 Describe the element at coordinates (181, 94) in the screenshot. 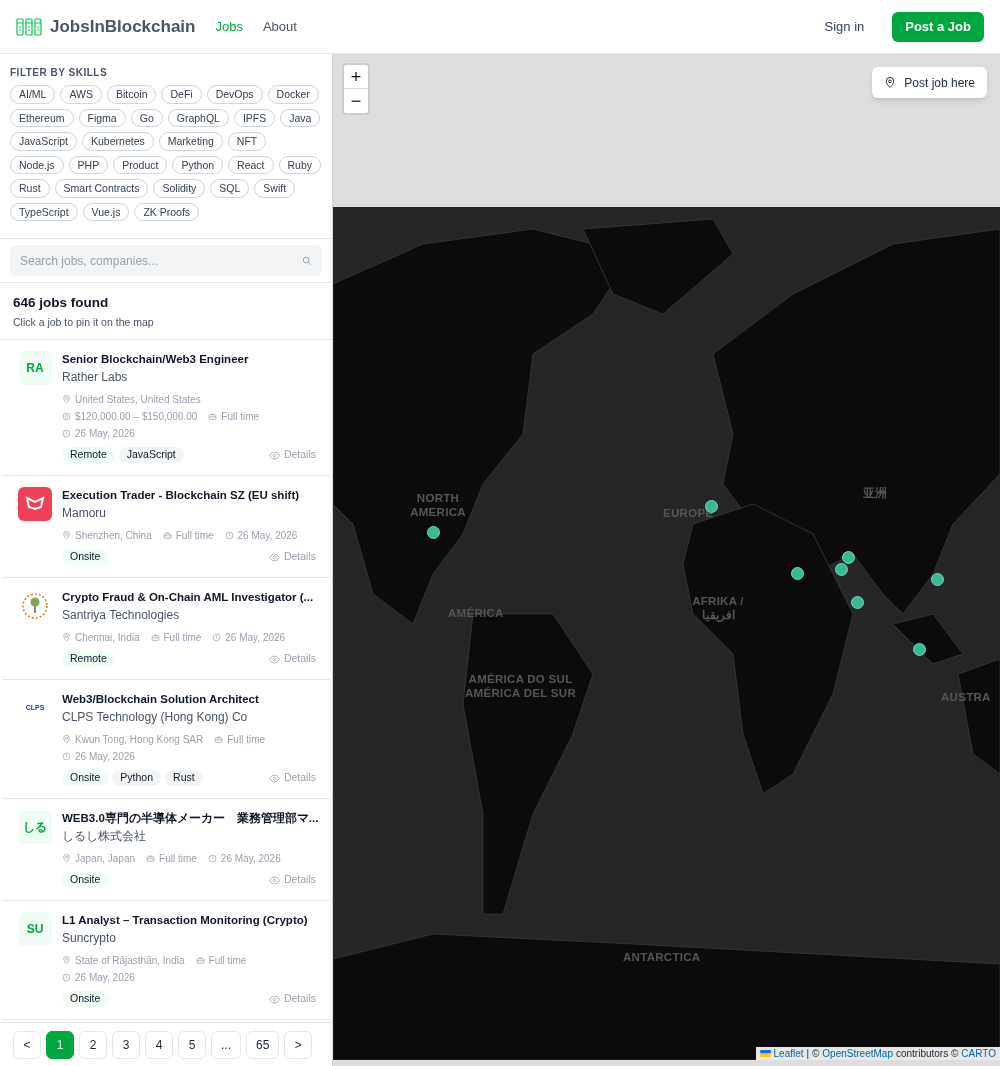

I see `skill-chip: DeFi` at that location.